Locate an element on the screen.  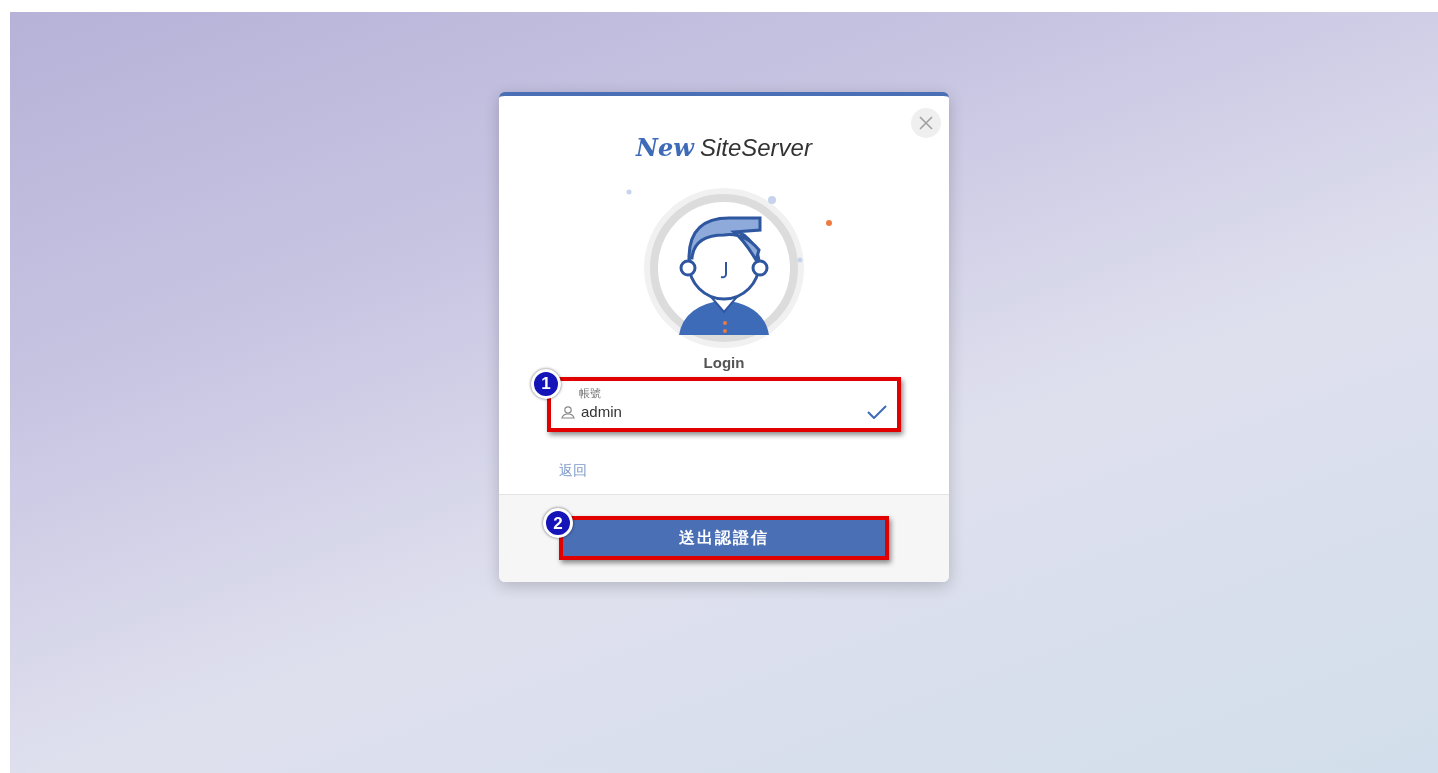
back-link: 返回 is located at coordinates (573, 469).